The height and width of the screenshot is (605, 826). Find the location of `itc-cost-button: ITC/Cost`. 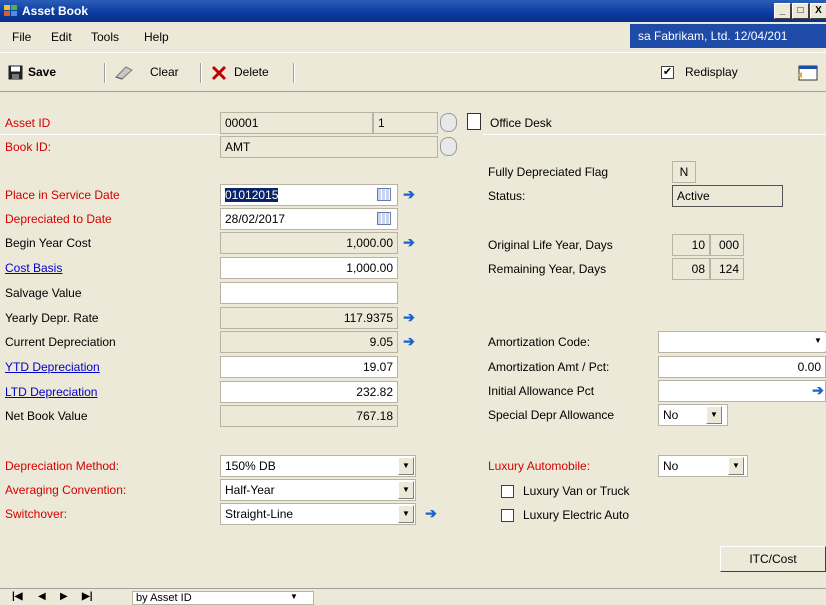

itc-cost-button: ITC/Cost is located at coordinates (773, 559).